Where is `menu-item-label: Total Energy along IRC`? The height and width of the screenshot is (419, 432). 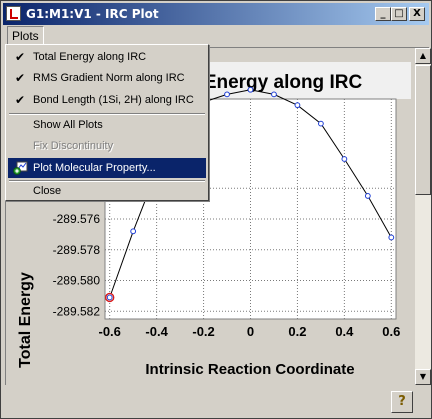 menu-item-label: Total Energy along IRC is located at coordinates (90, 57).